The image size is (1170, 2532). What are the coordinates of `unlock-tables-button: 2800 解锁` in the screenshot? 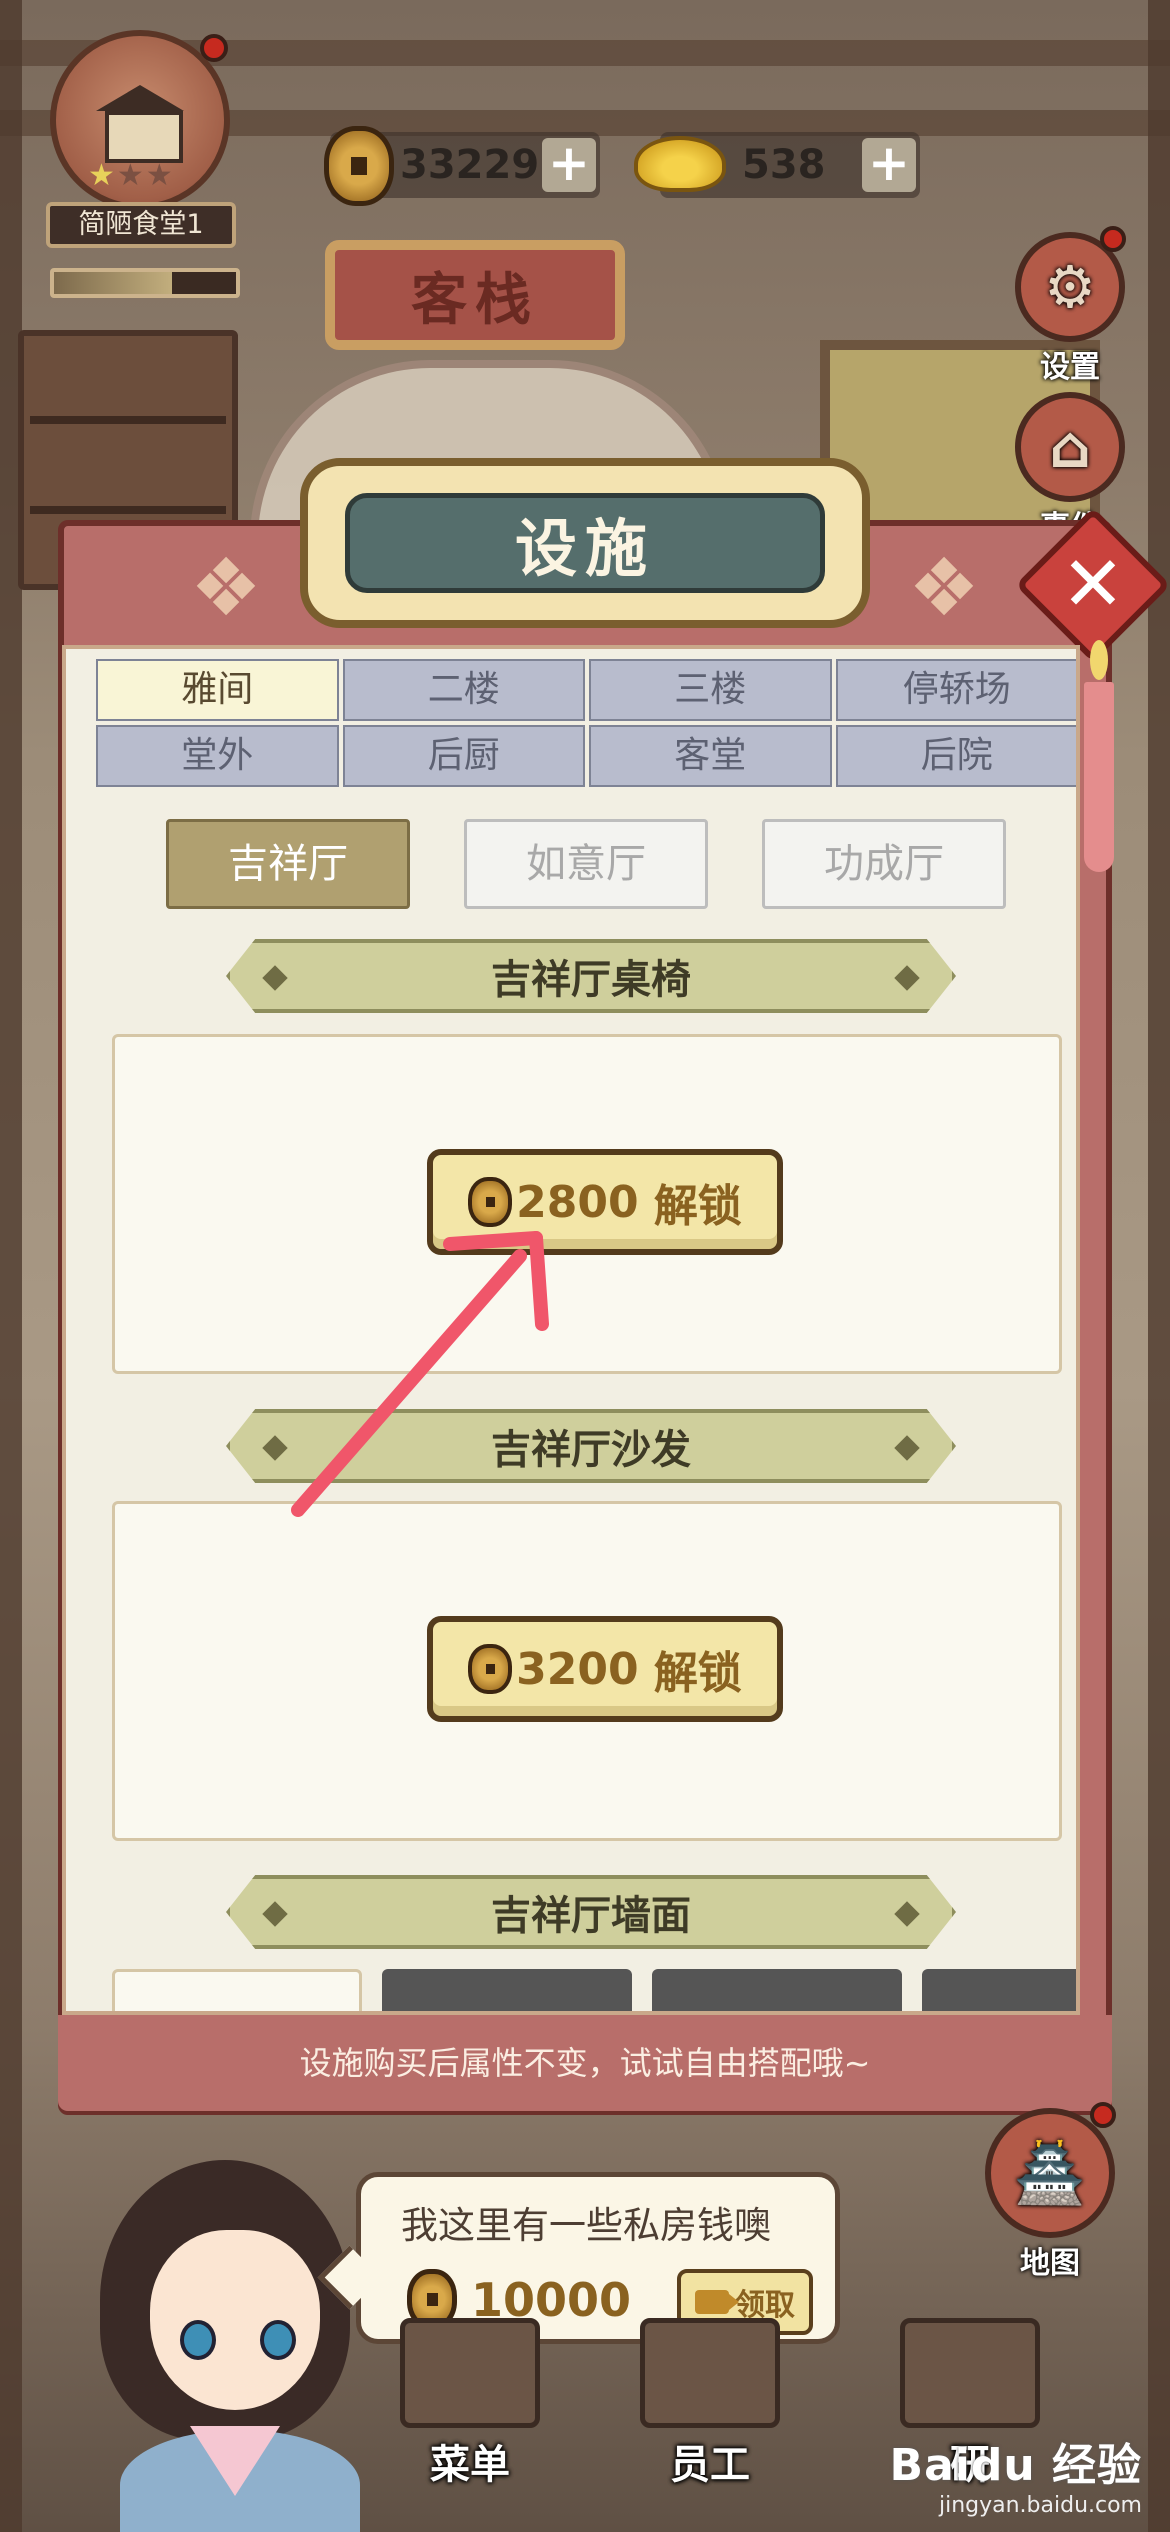 It's located at (605, 1202).